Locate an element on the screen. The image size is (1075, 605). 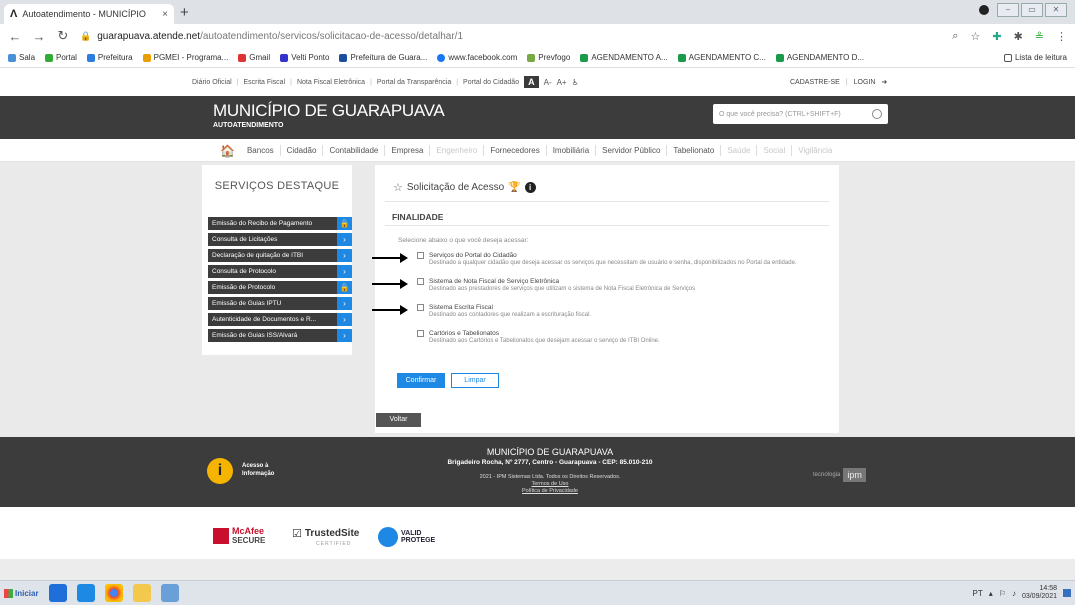
contrast-button: A is located at coordinates (531, 82).